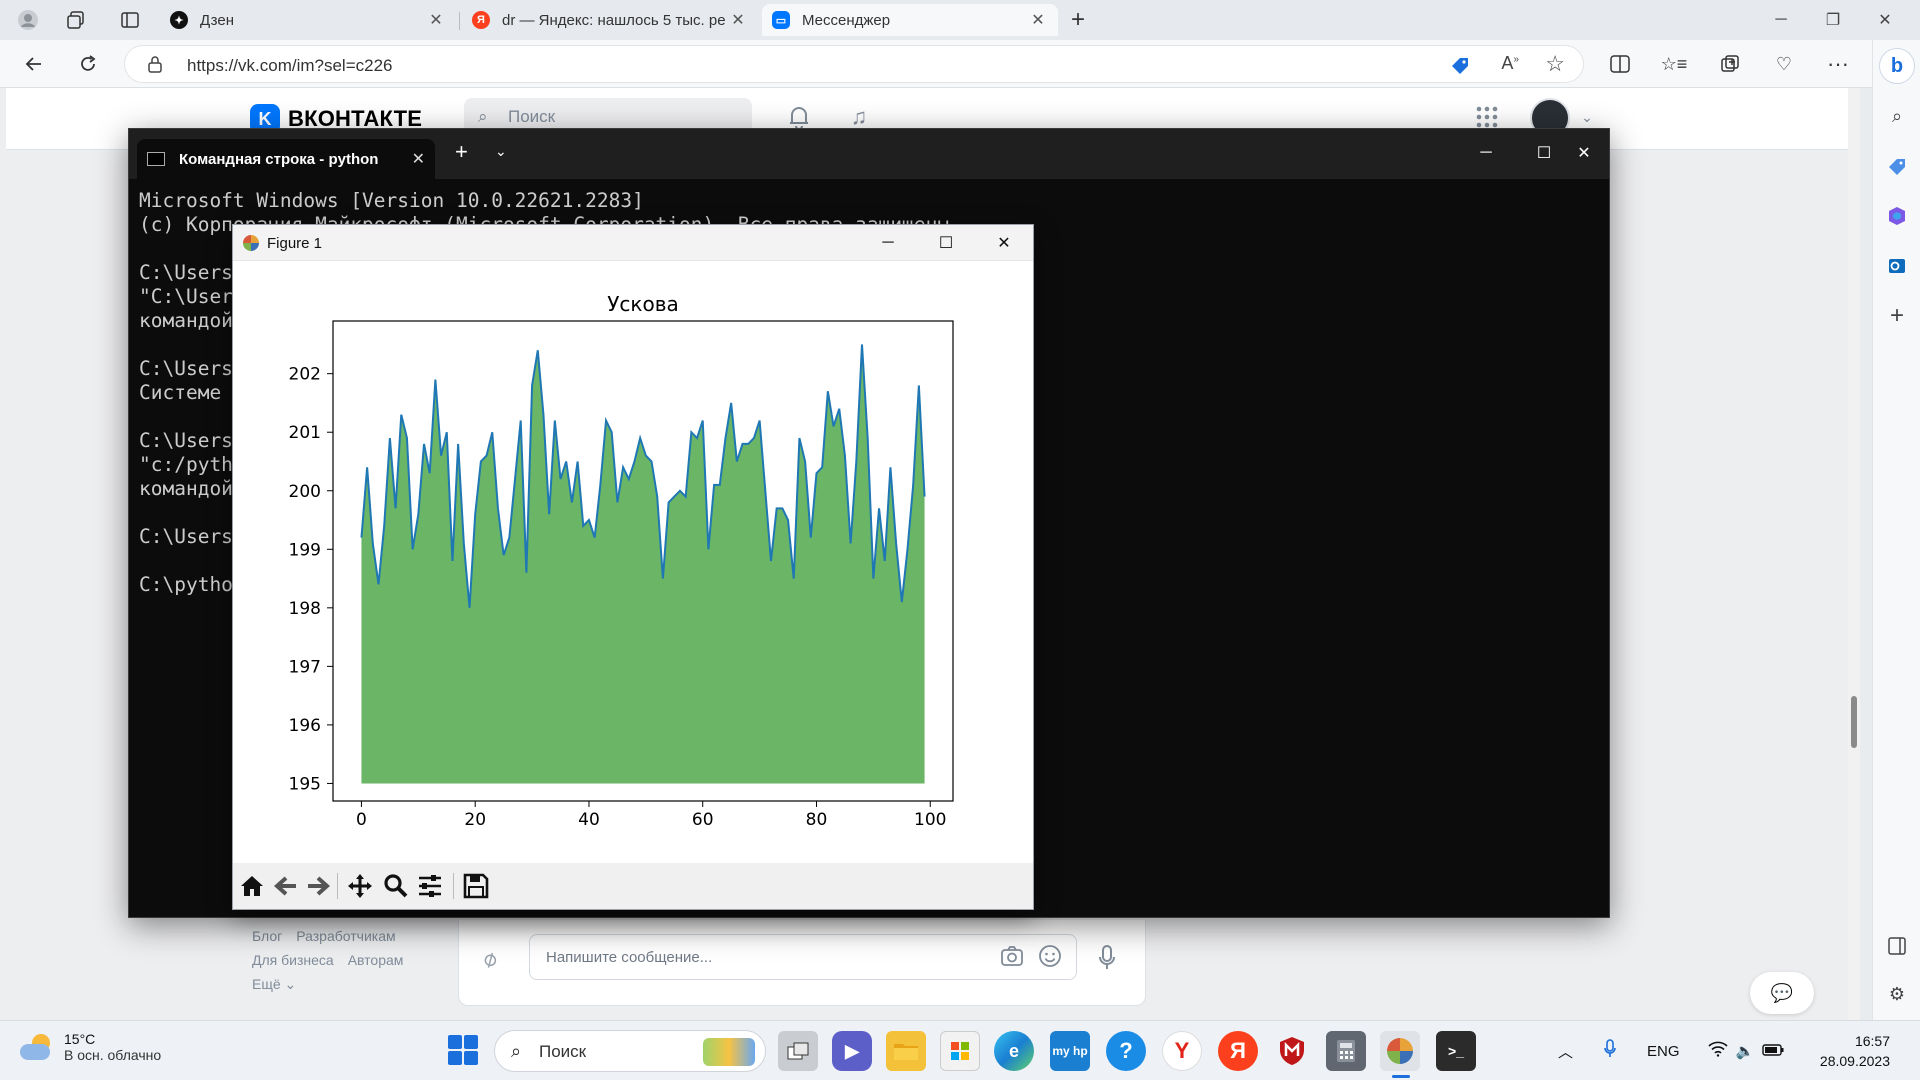 The width and height of the screenshot is (1920, 1080). What do you see at coordinates (501, 151) in the screenshot?
I see `chevron-down-icon: ⌄` at bounding box center [501, 151].